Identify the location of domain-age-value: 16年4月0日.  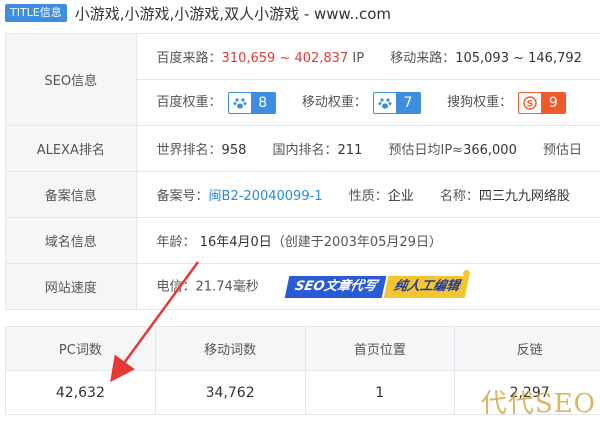
(235, 242).